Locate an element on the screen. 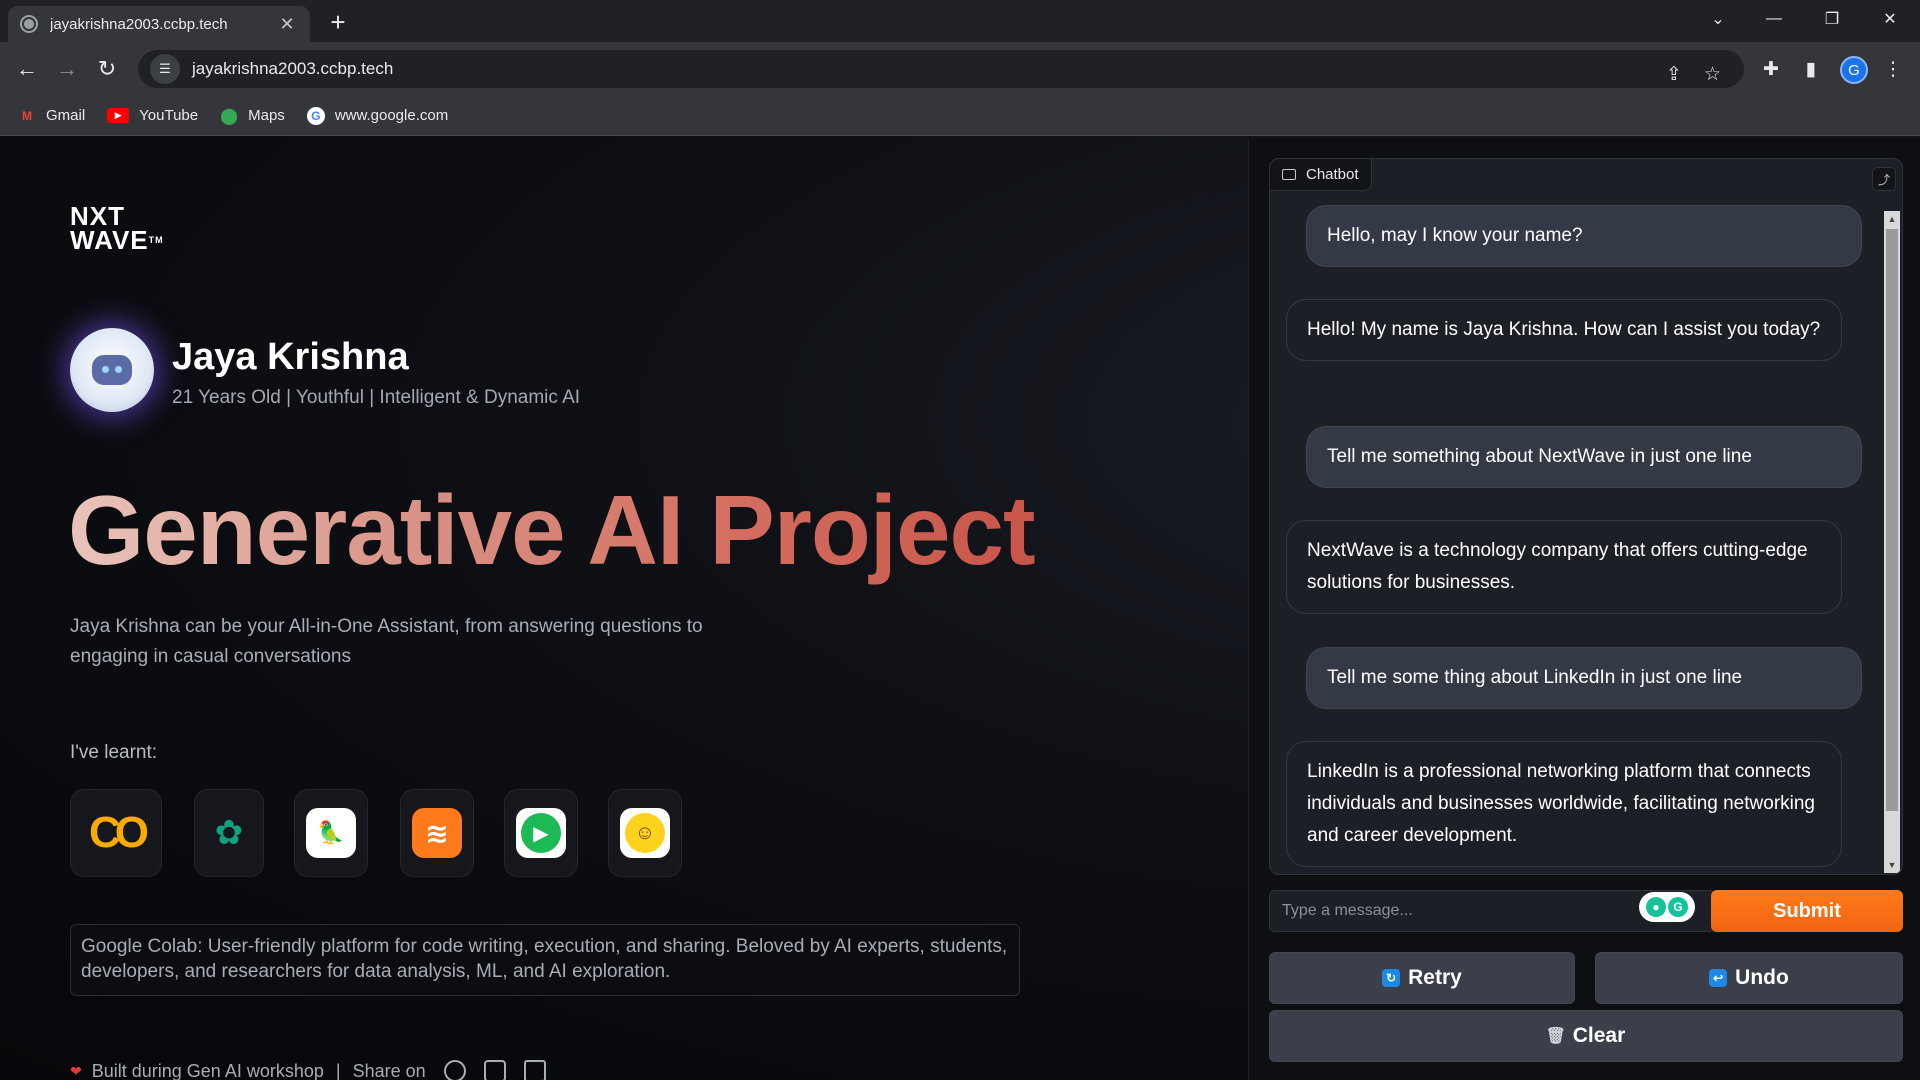 Image resolution: width=1920 pixels, height=1080 pixels. scrollbar-thumb is located at coordinates (1892, 520).